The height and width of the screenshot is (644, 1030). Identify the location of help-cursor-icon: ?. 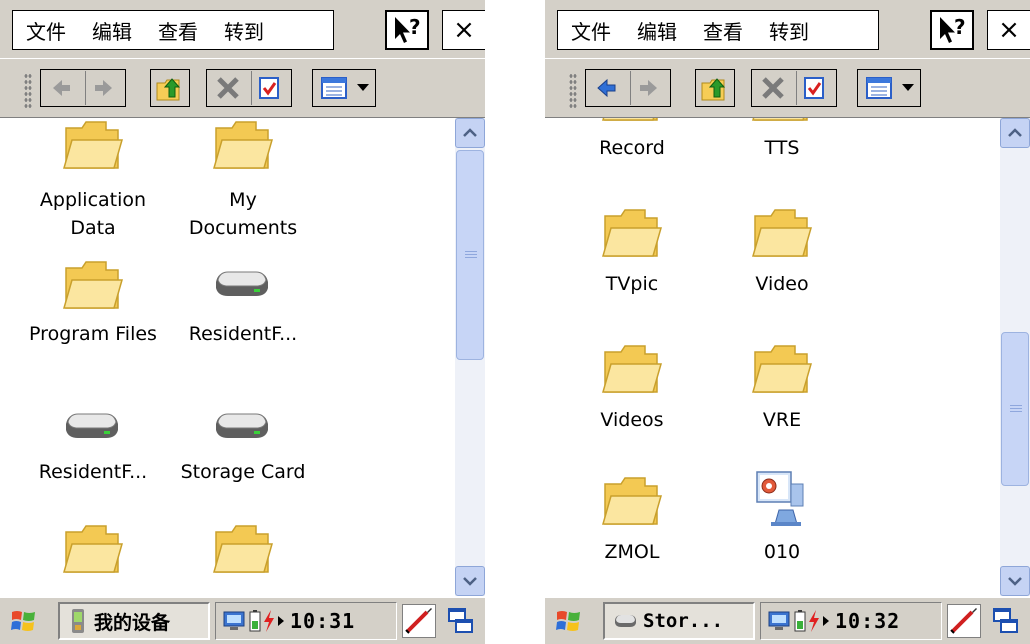
(953, 29).